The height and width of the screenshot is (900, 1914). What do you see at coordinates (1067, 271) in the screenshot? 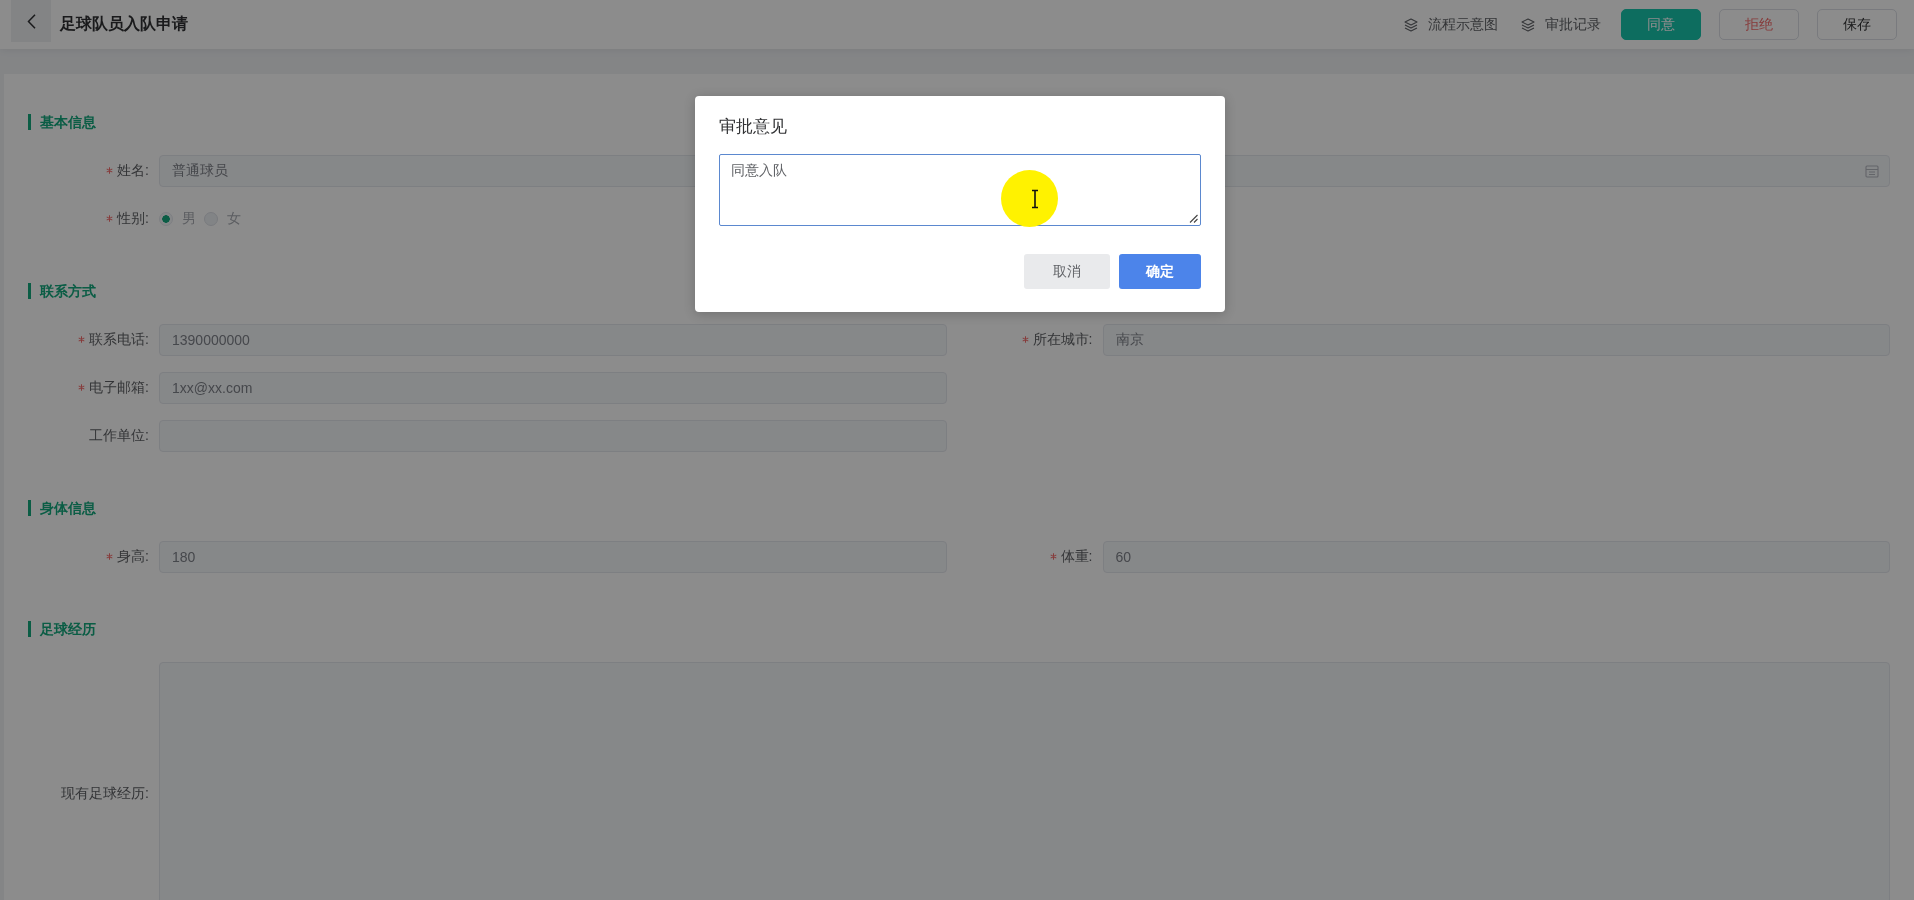
I see `dialog-button: 取消` at bounding box center [1067, 271].